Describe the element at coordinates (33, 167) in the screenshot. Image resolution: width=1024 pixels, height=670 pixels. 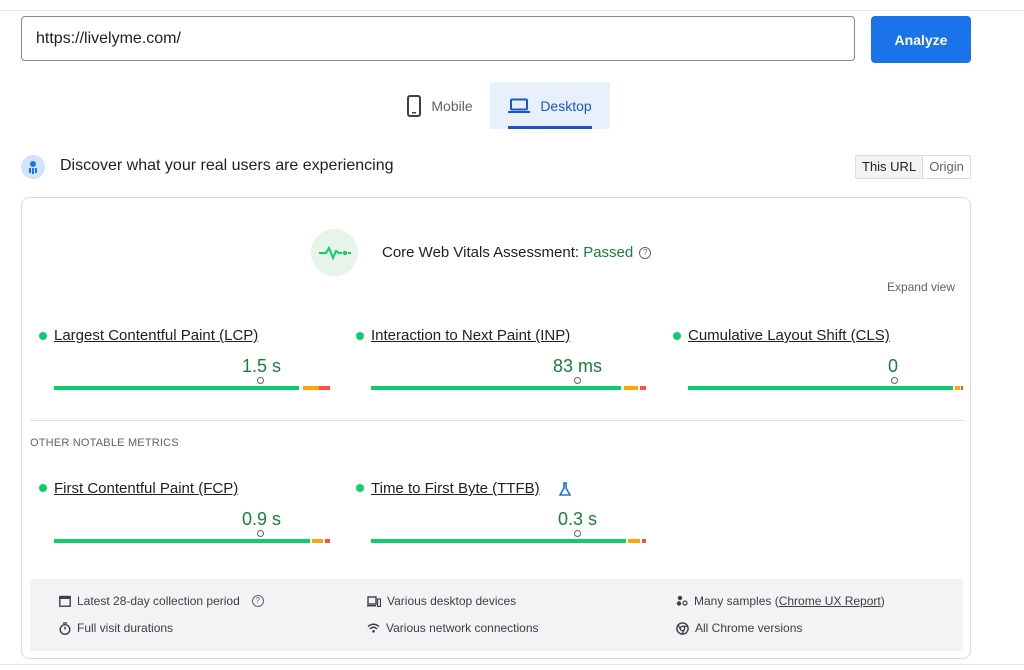
I see `users-icon` at that location.